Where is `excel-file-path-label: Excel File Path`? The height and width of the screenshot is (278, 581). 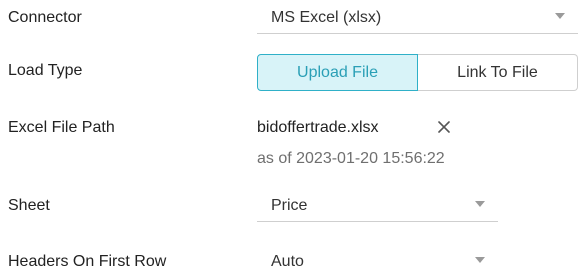
excel-file-path-label: Excel File Path is located at coordinates (61, 127).